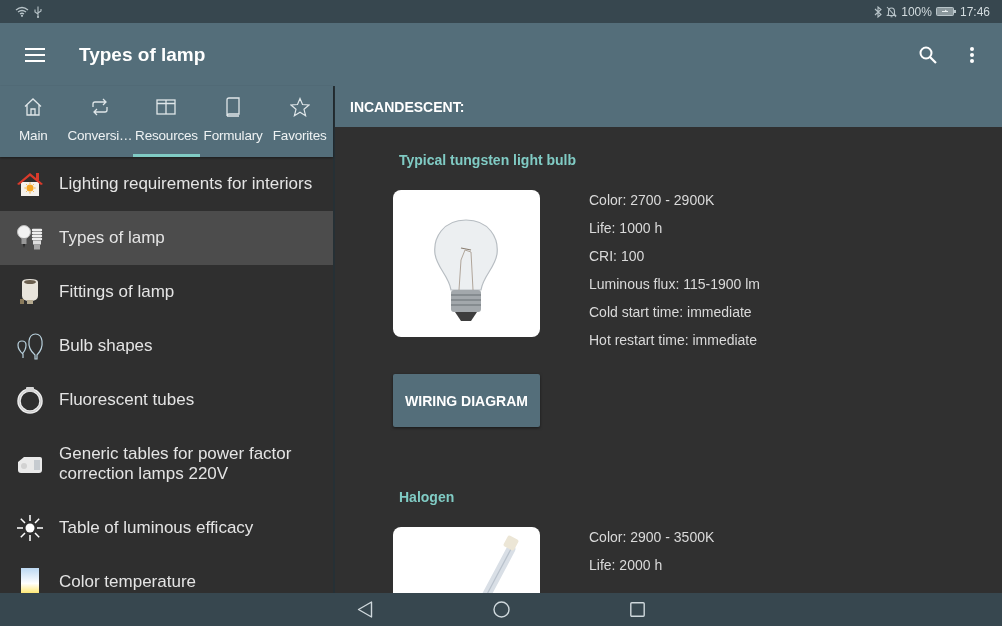  What do you see at coordinates (673, 340) in the screenshot?
I see `spec-text: Hot restart time: immediate` at bounding box center [673, 340].